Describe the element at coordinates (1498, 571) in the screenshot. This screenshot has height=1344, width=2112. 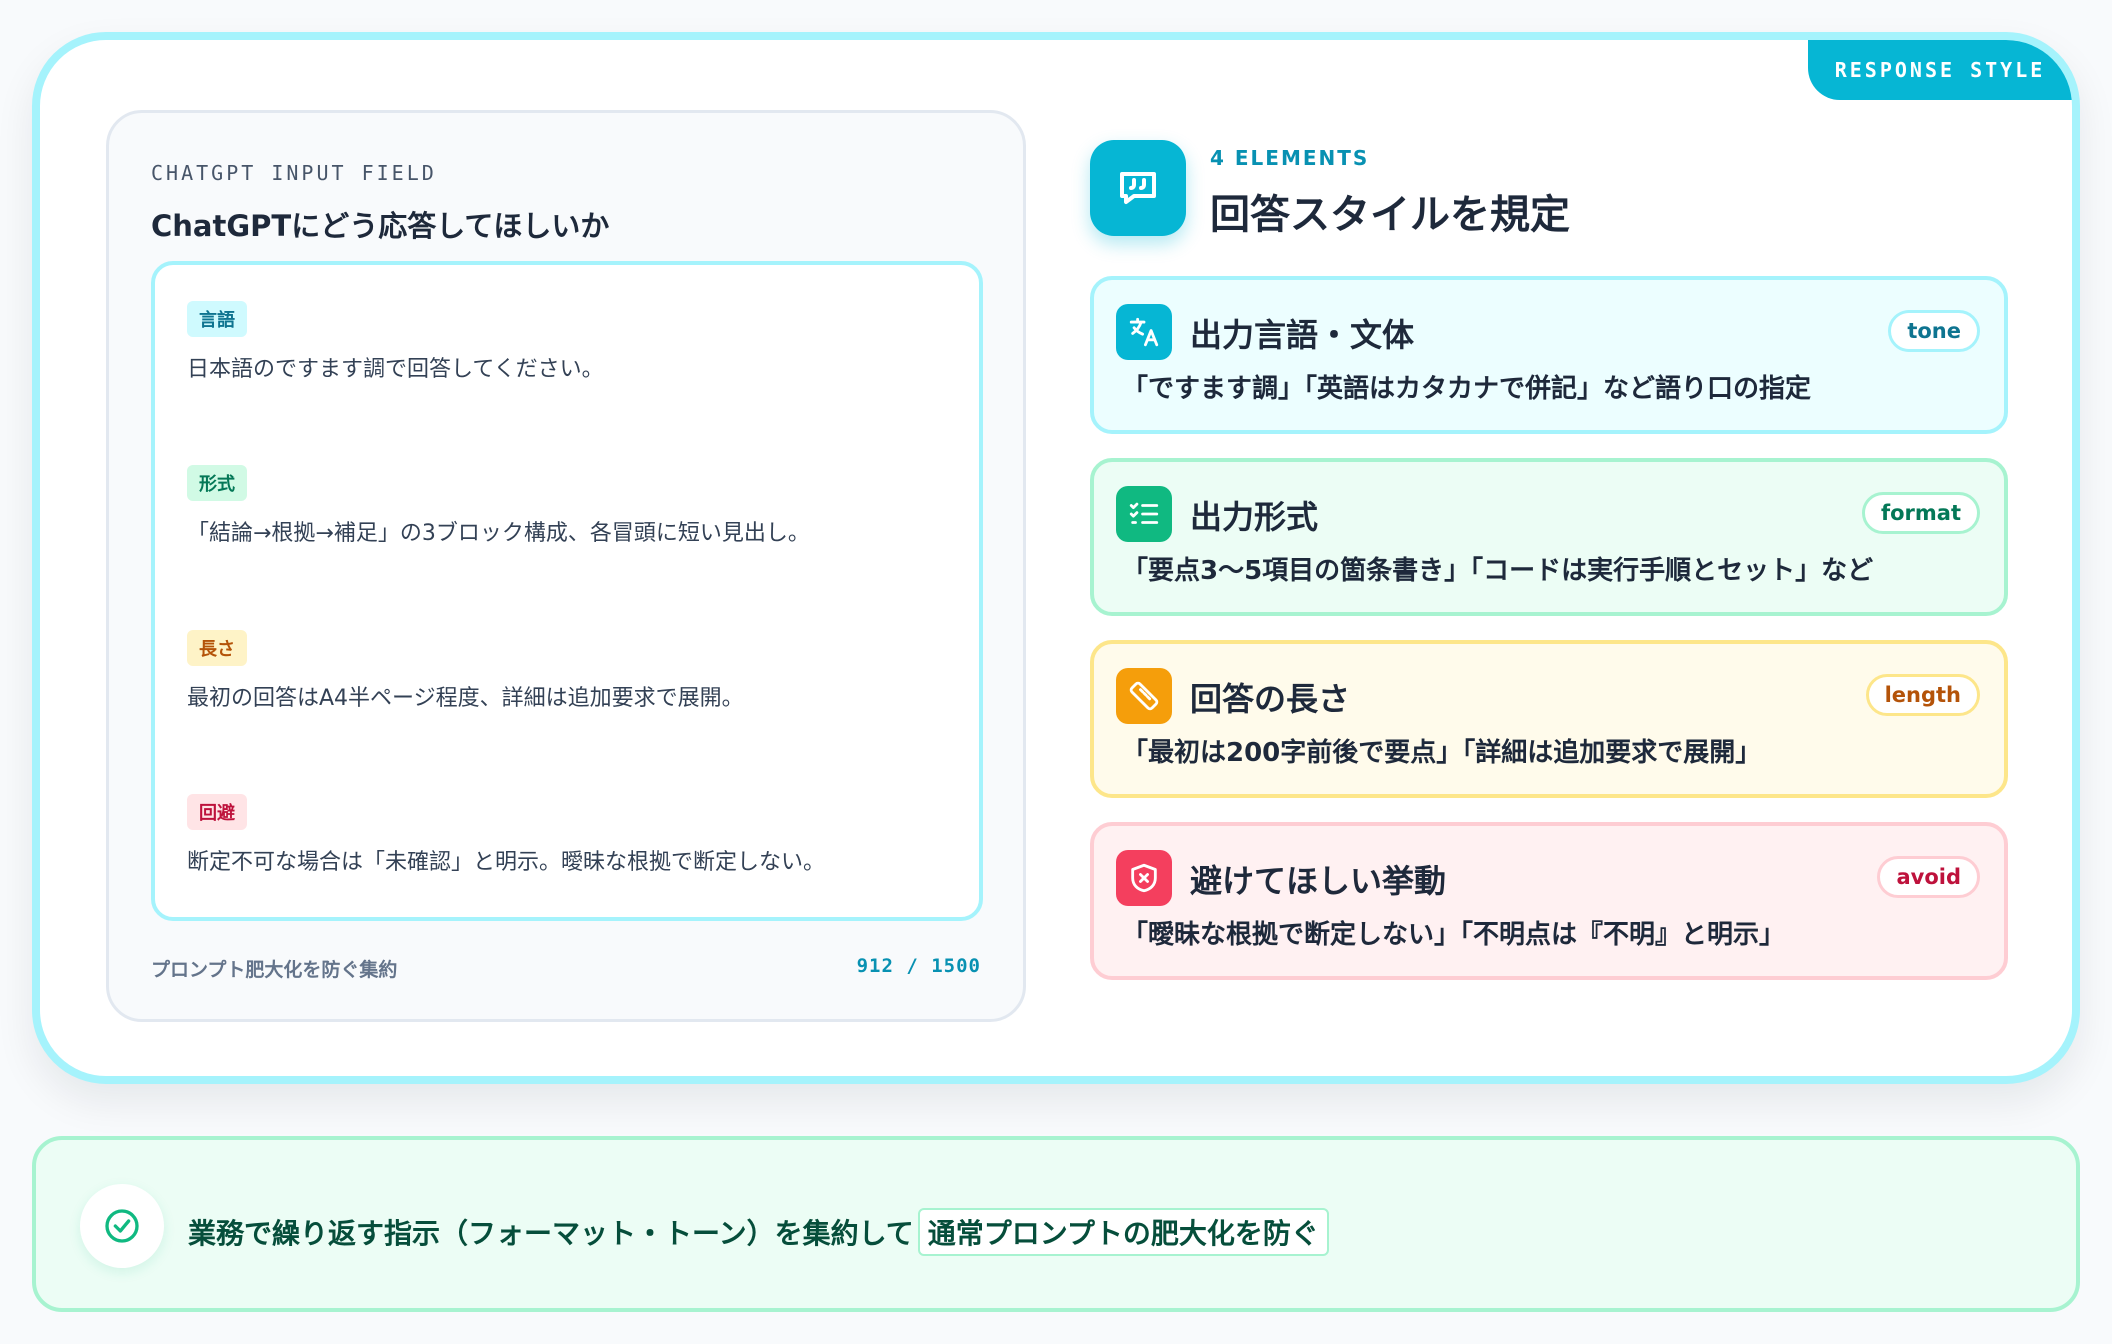
I see `element-desc: 「要点3〜5項目の箇条書き」「コードは実行手順とセット」など` at that location.